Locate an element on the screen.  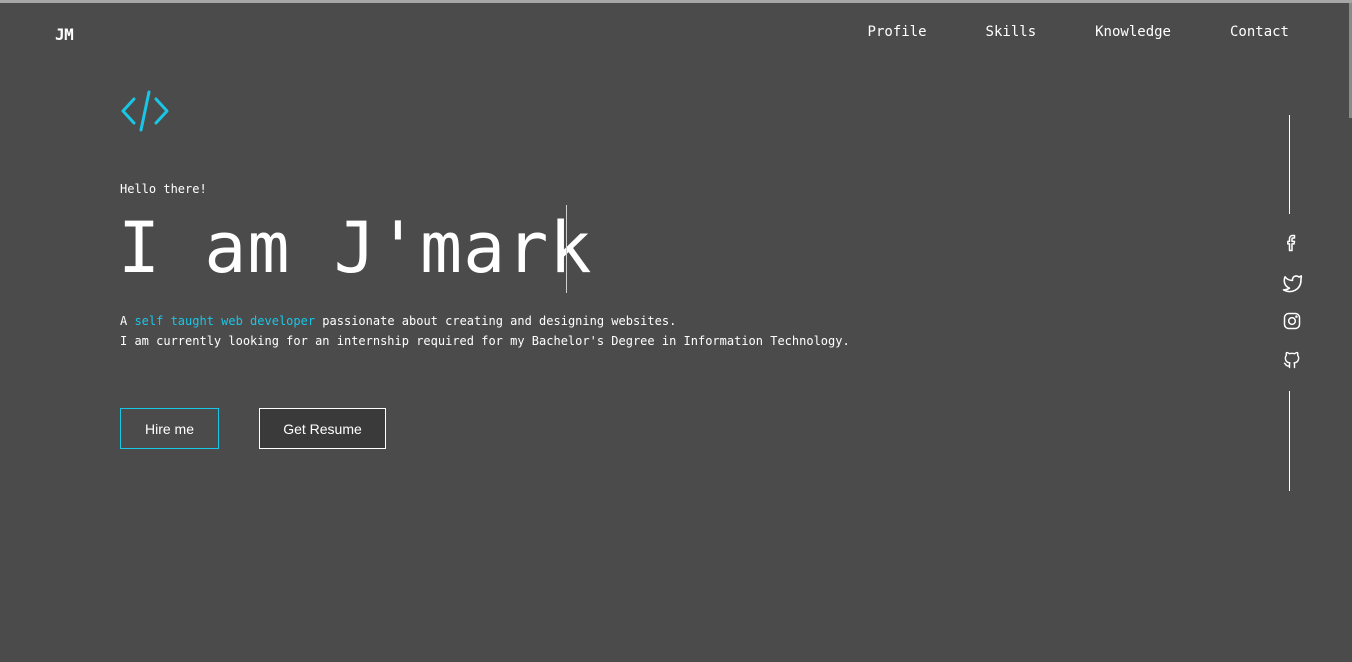
twitter-link is located at coordinates (1292, 282).